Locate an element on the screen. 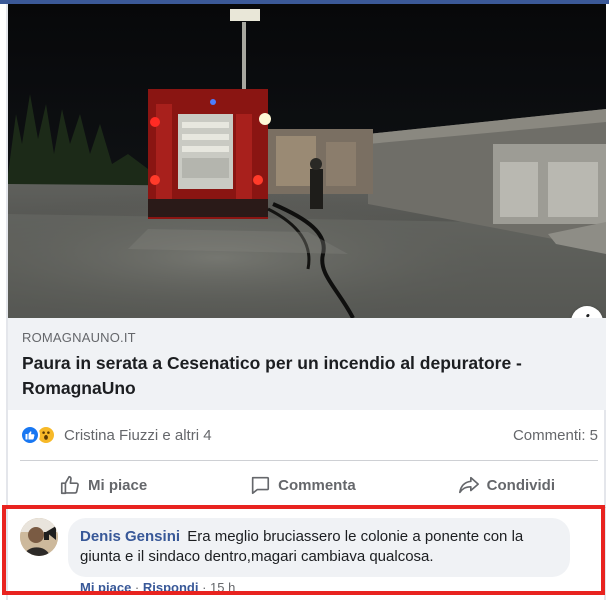 Image resolution: width=609 pixels, height=600 pixels. like-label: Mi piace is located at coordinates (117, 485).